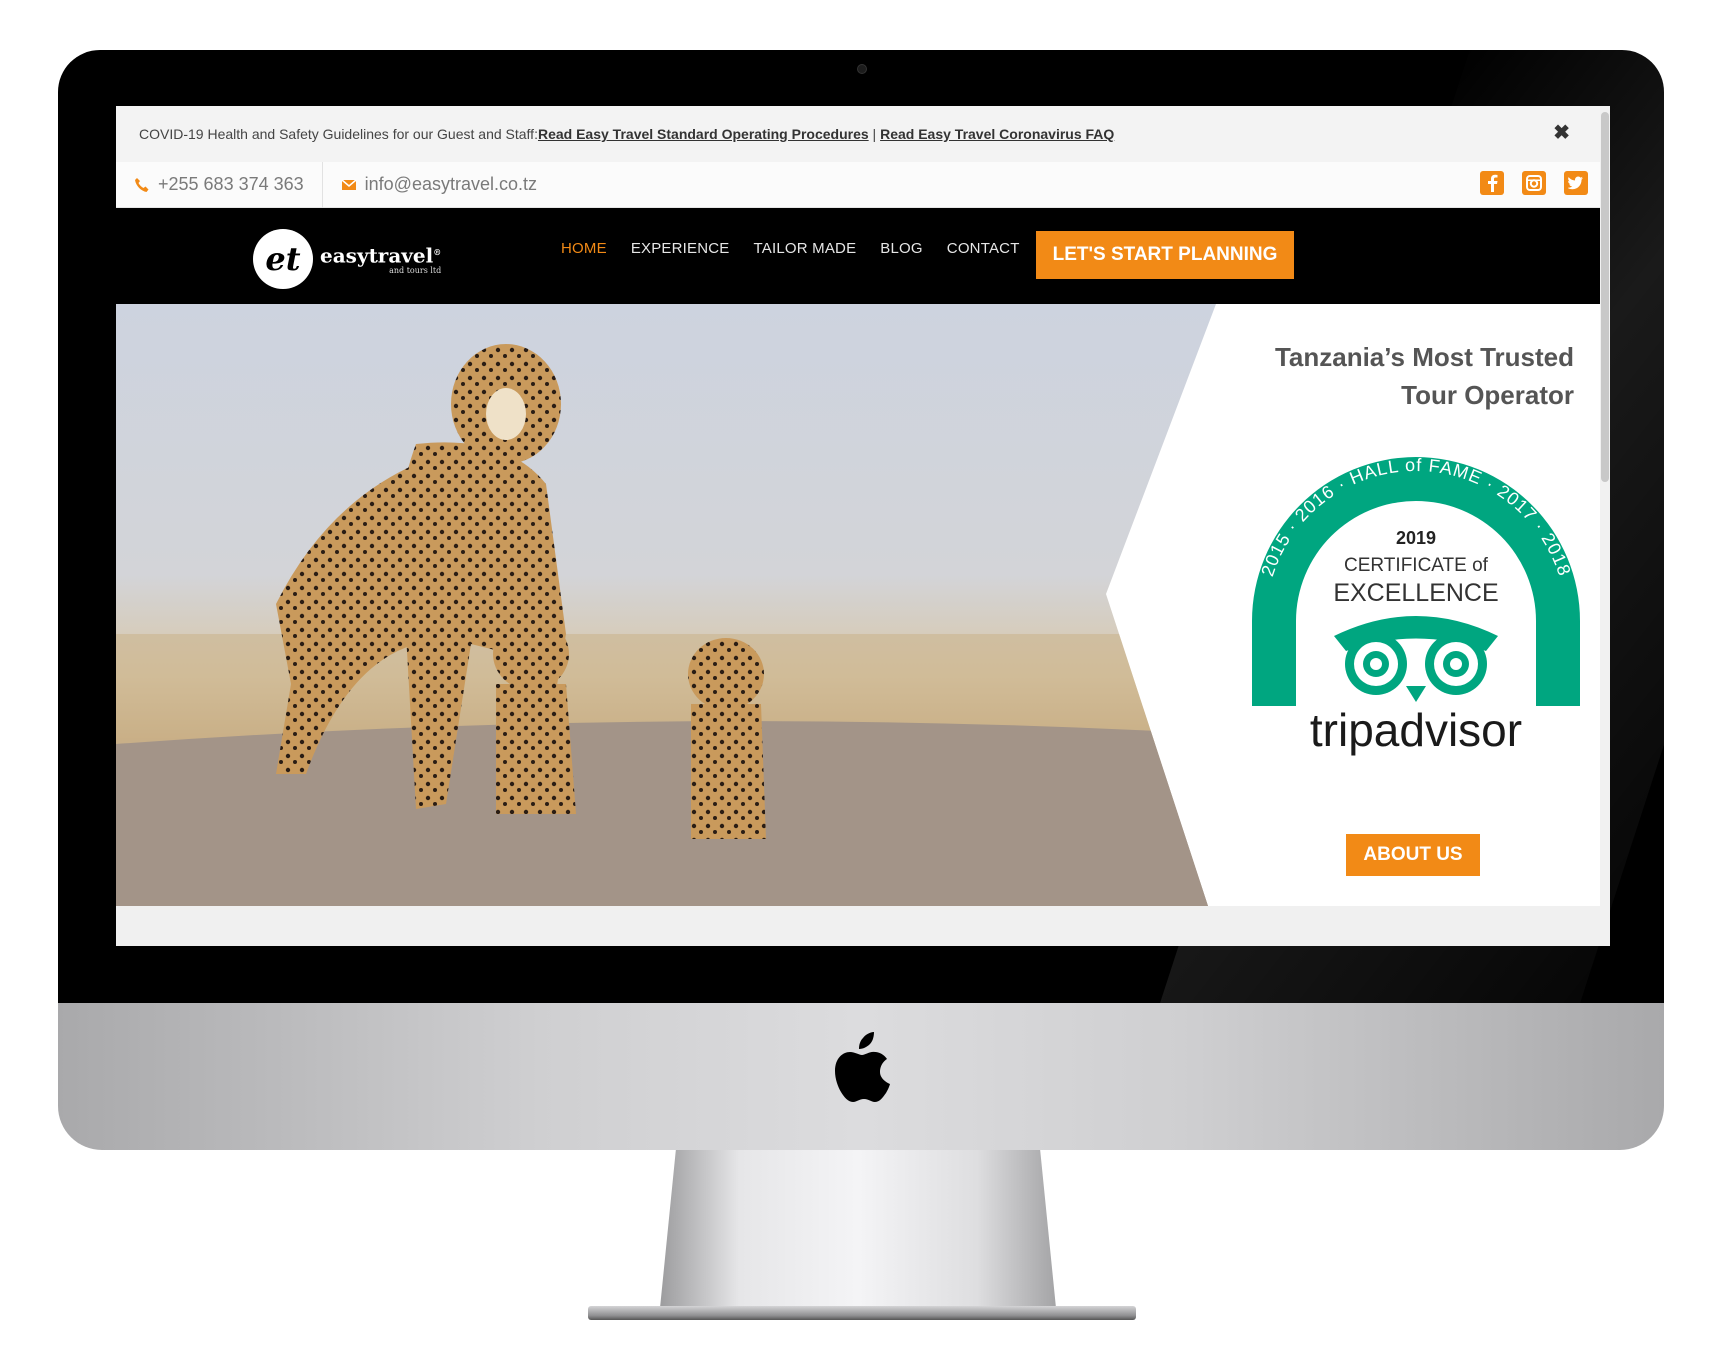 Image resolution: width=1713 pixels, height=1366 pixels. Describe the element at coordinates (862, 69) in the screenshot. I see `camera-icon` at that location.